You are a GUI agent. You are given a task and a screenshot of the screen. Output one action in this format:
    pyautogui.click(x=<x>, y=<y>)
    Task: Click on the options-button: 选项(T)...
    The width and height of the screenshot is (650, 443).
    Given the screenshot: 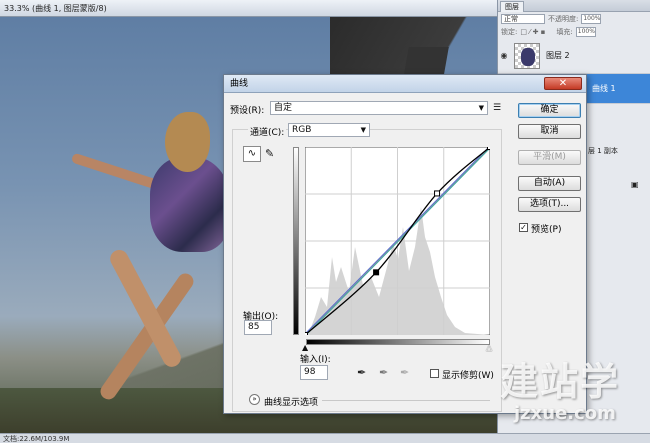 What is the action you would take?
    pyautogui.click(x=549, y=204)
    